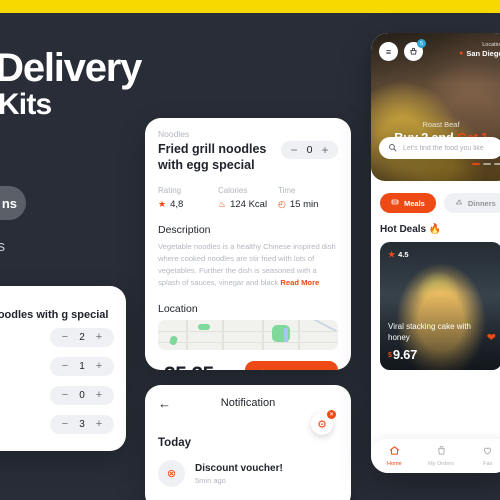  I want to click on notification-list-item: ⊗ Discount voucher! 5min ago, so click(248, 473).